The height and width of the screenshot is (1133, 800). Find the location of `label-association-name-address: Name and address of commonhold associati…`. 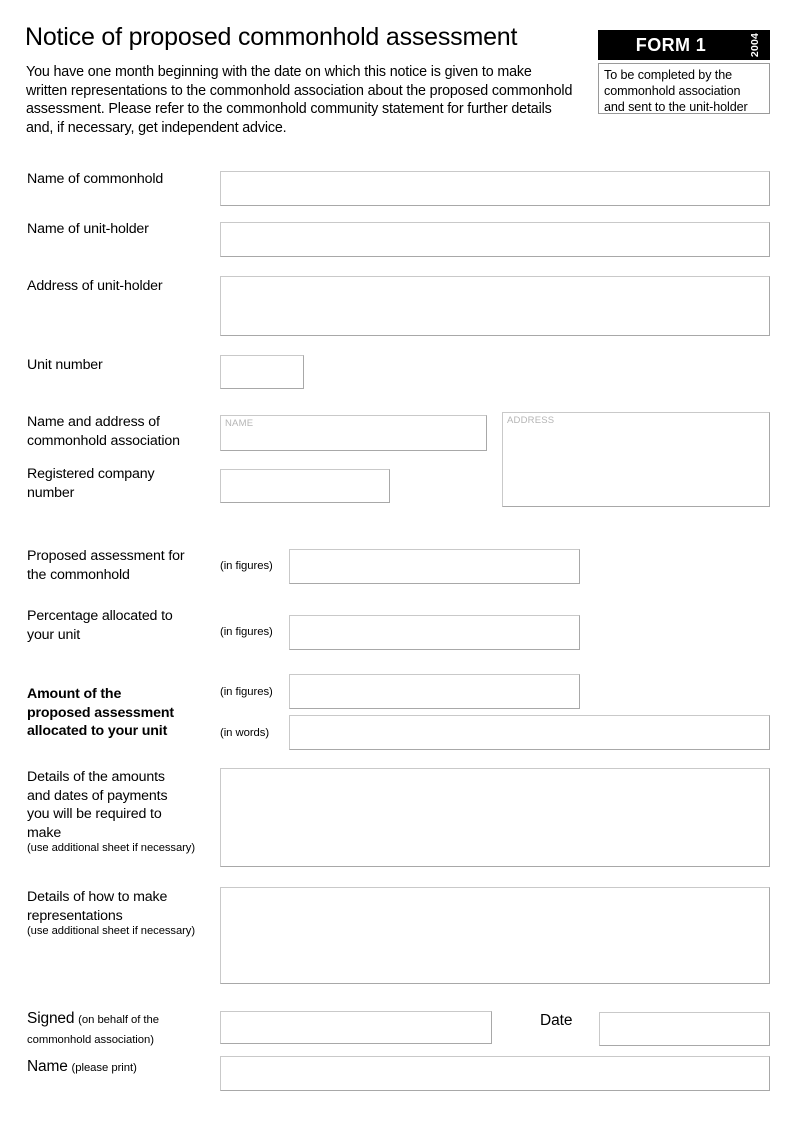

label-association-name-address: Name and address of commonhold associati… is located at coordinates (124, 431).